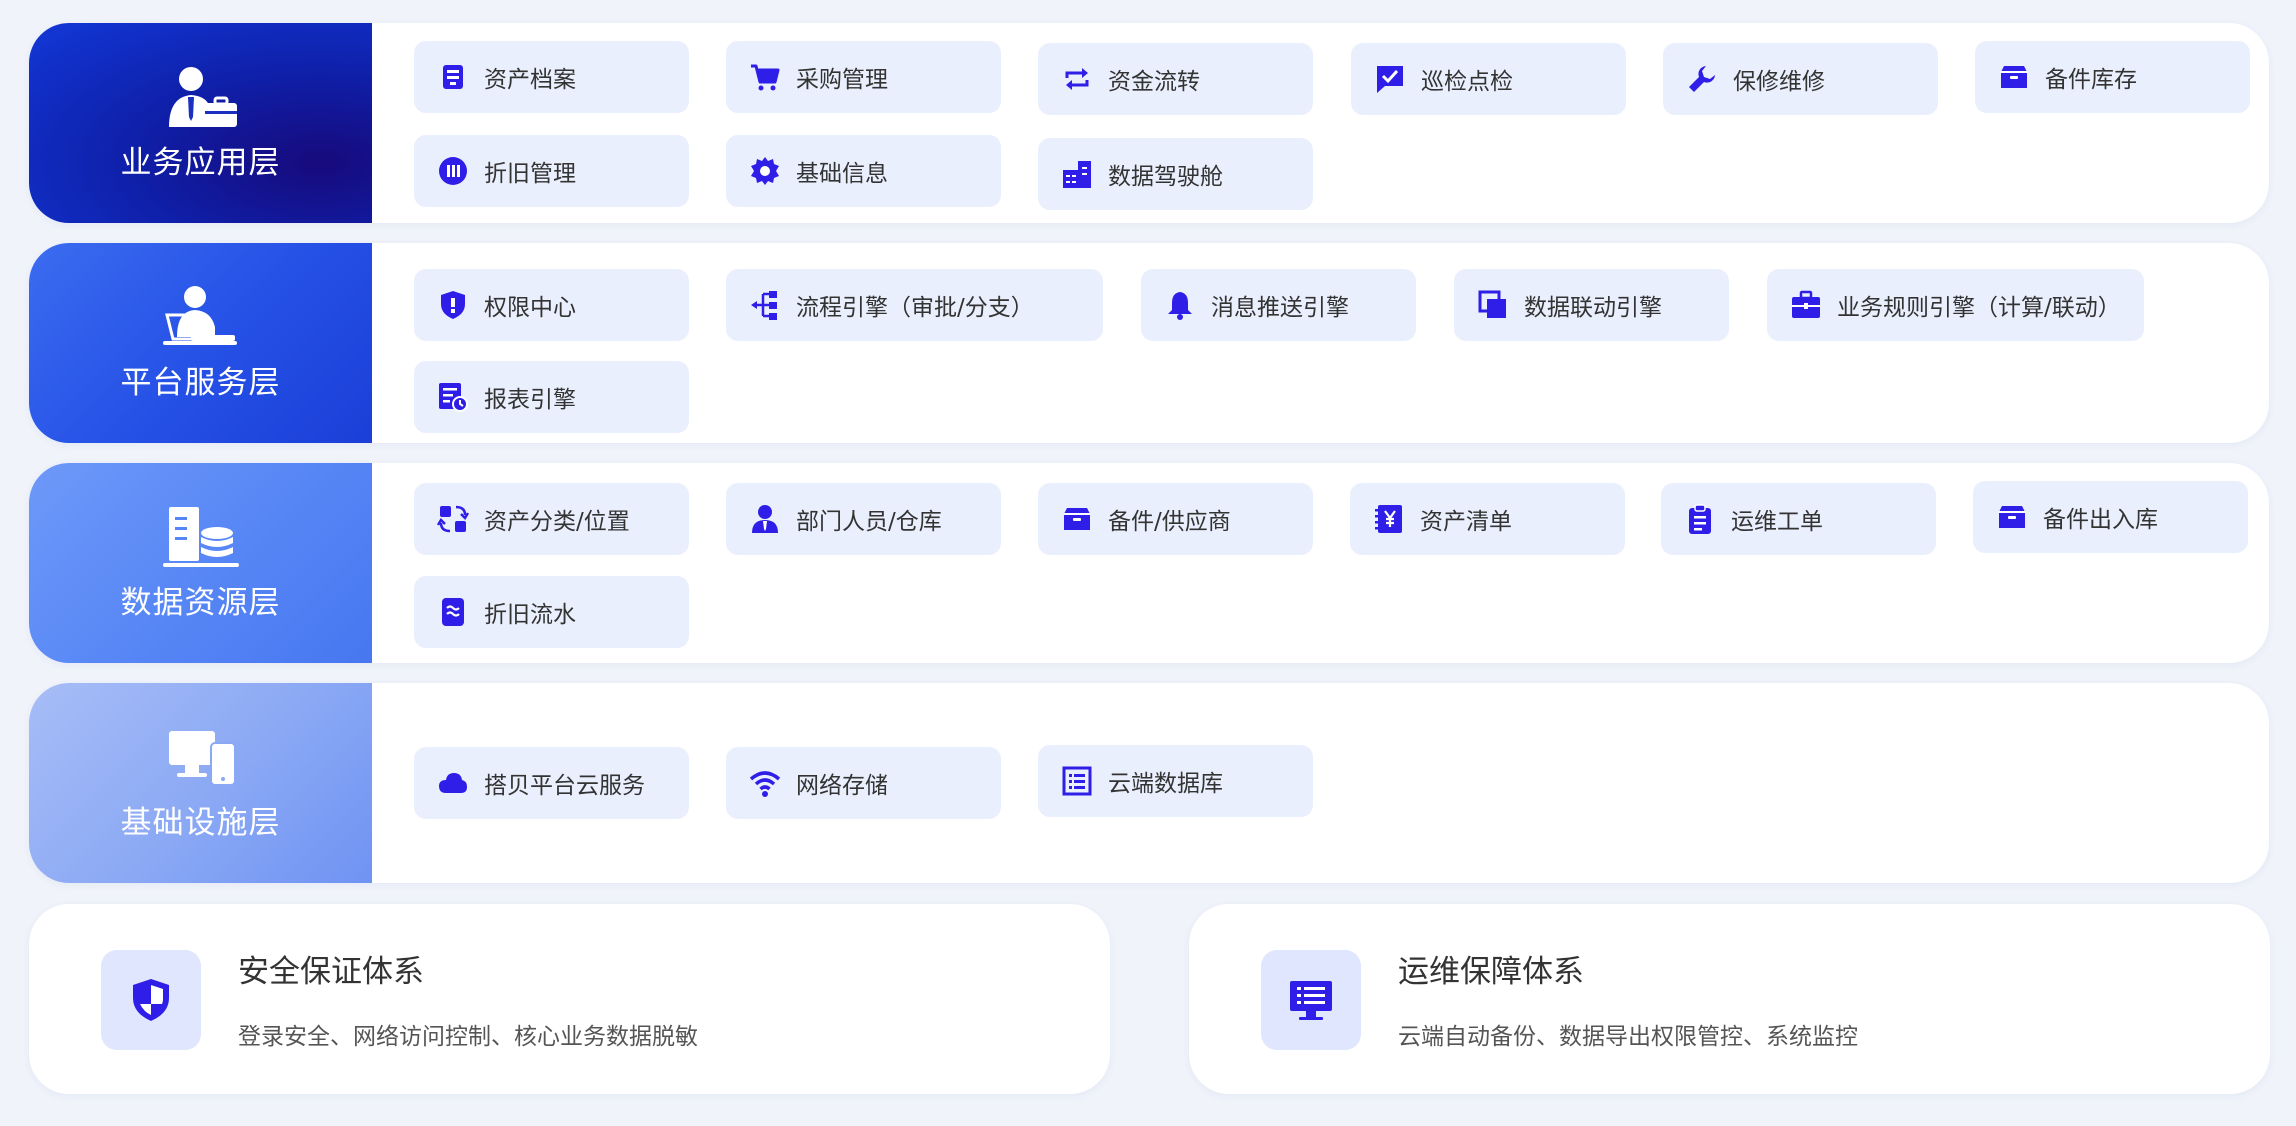 The width and height of the screenshot is (2296, 1126). What do you see at coordinates (200, 382) in the screenshot?
I see `layer-title: 平台服务层` at bounding box center [200, 382].